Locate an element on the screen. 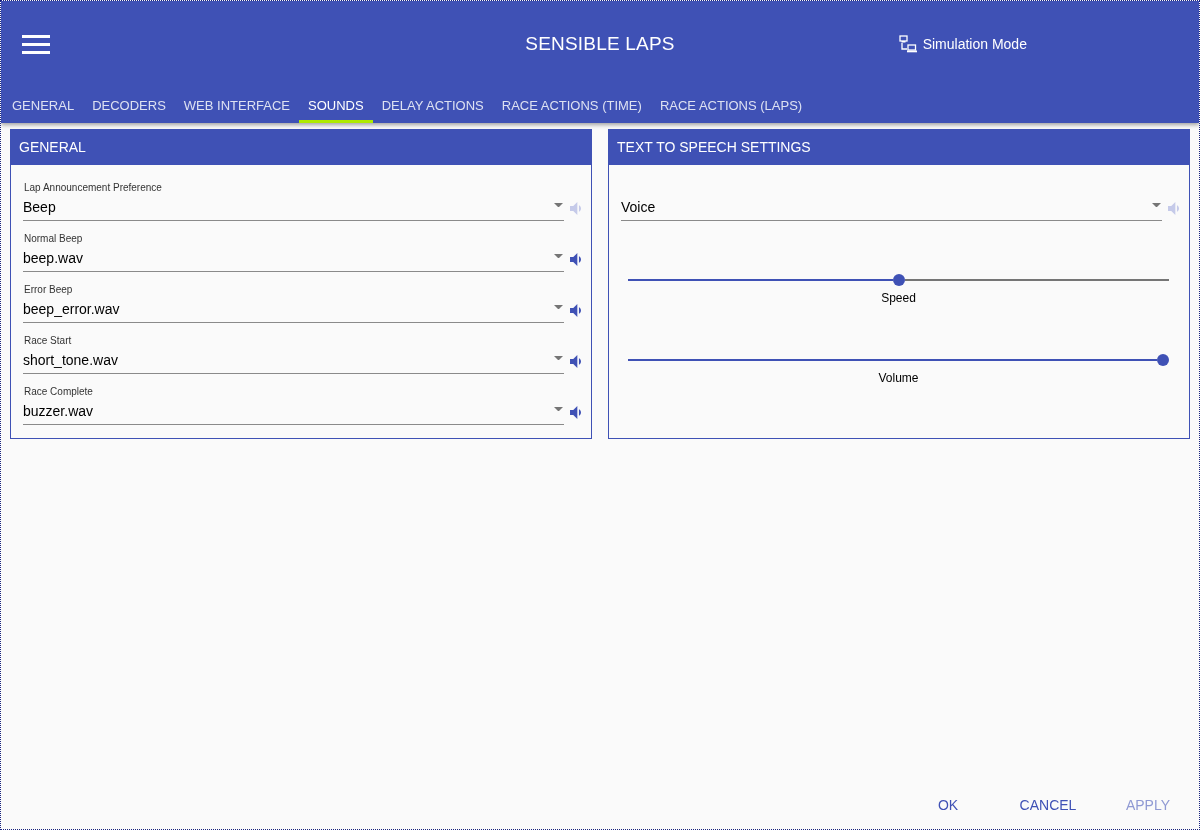  dialog-button: CANCEL is located at coordinates (1048, 805).